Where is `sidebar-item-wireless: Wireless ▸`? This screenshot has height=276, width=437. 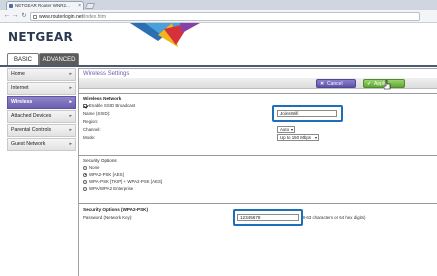 sidebar-item-wireless: Wireless ▸ is located at coordinates (41, 102).